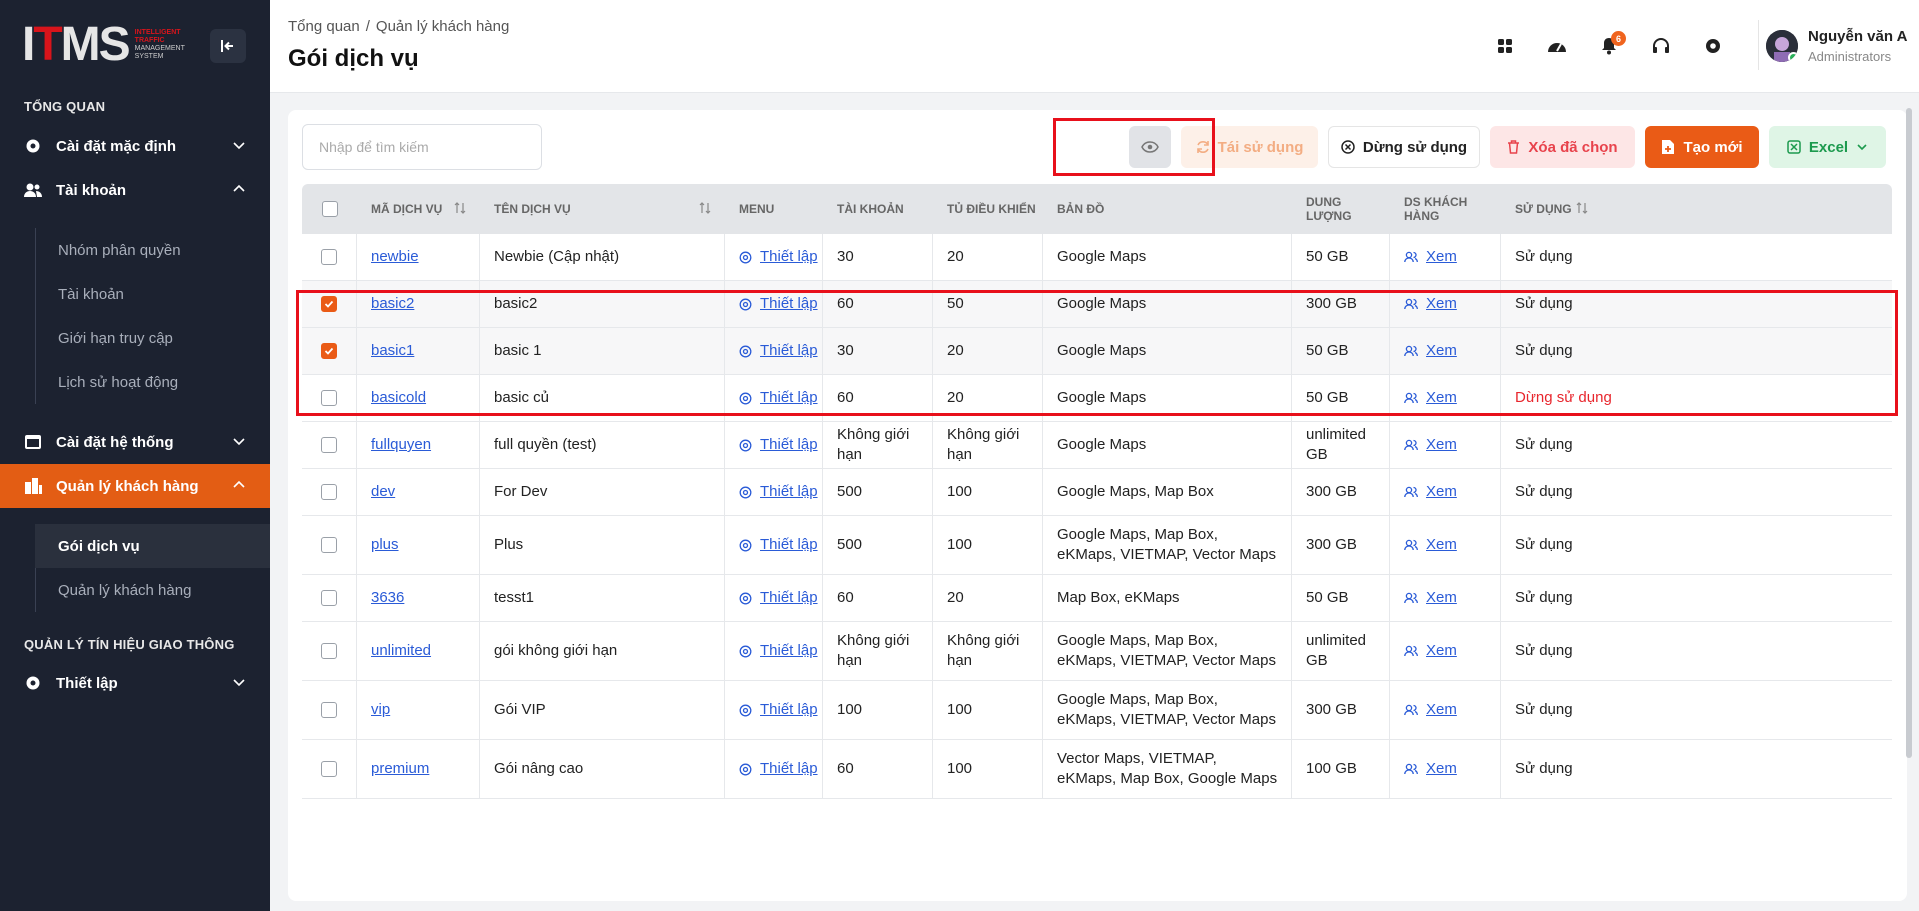  Describe the element at coordinates (1909, 433) in the screenshot. I see `vertical-scrollbar` at that location.